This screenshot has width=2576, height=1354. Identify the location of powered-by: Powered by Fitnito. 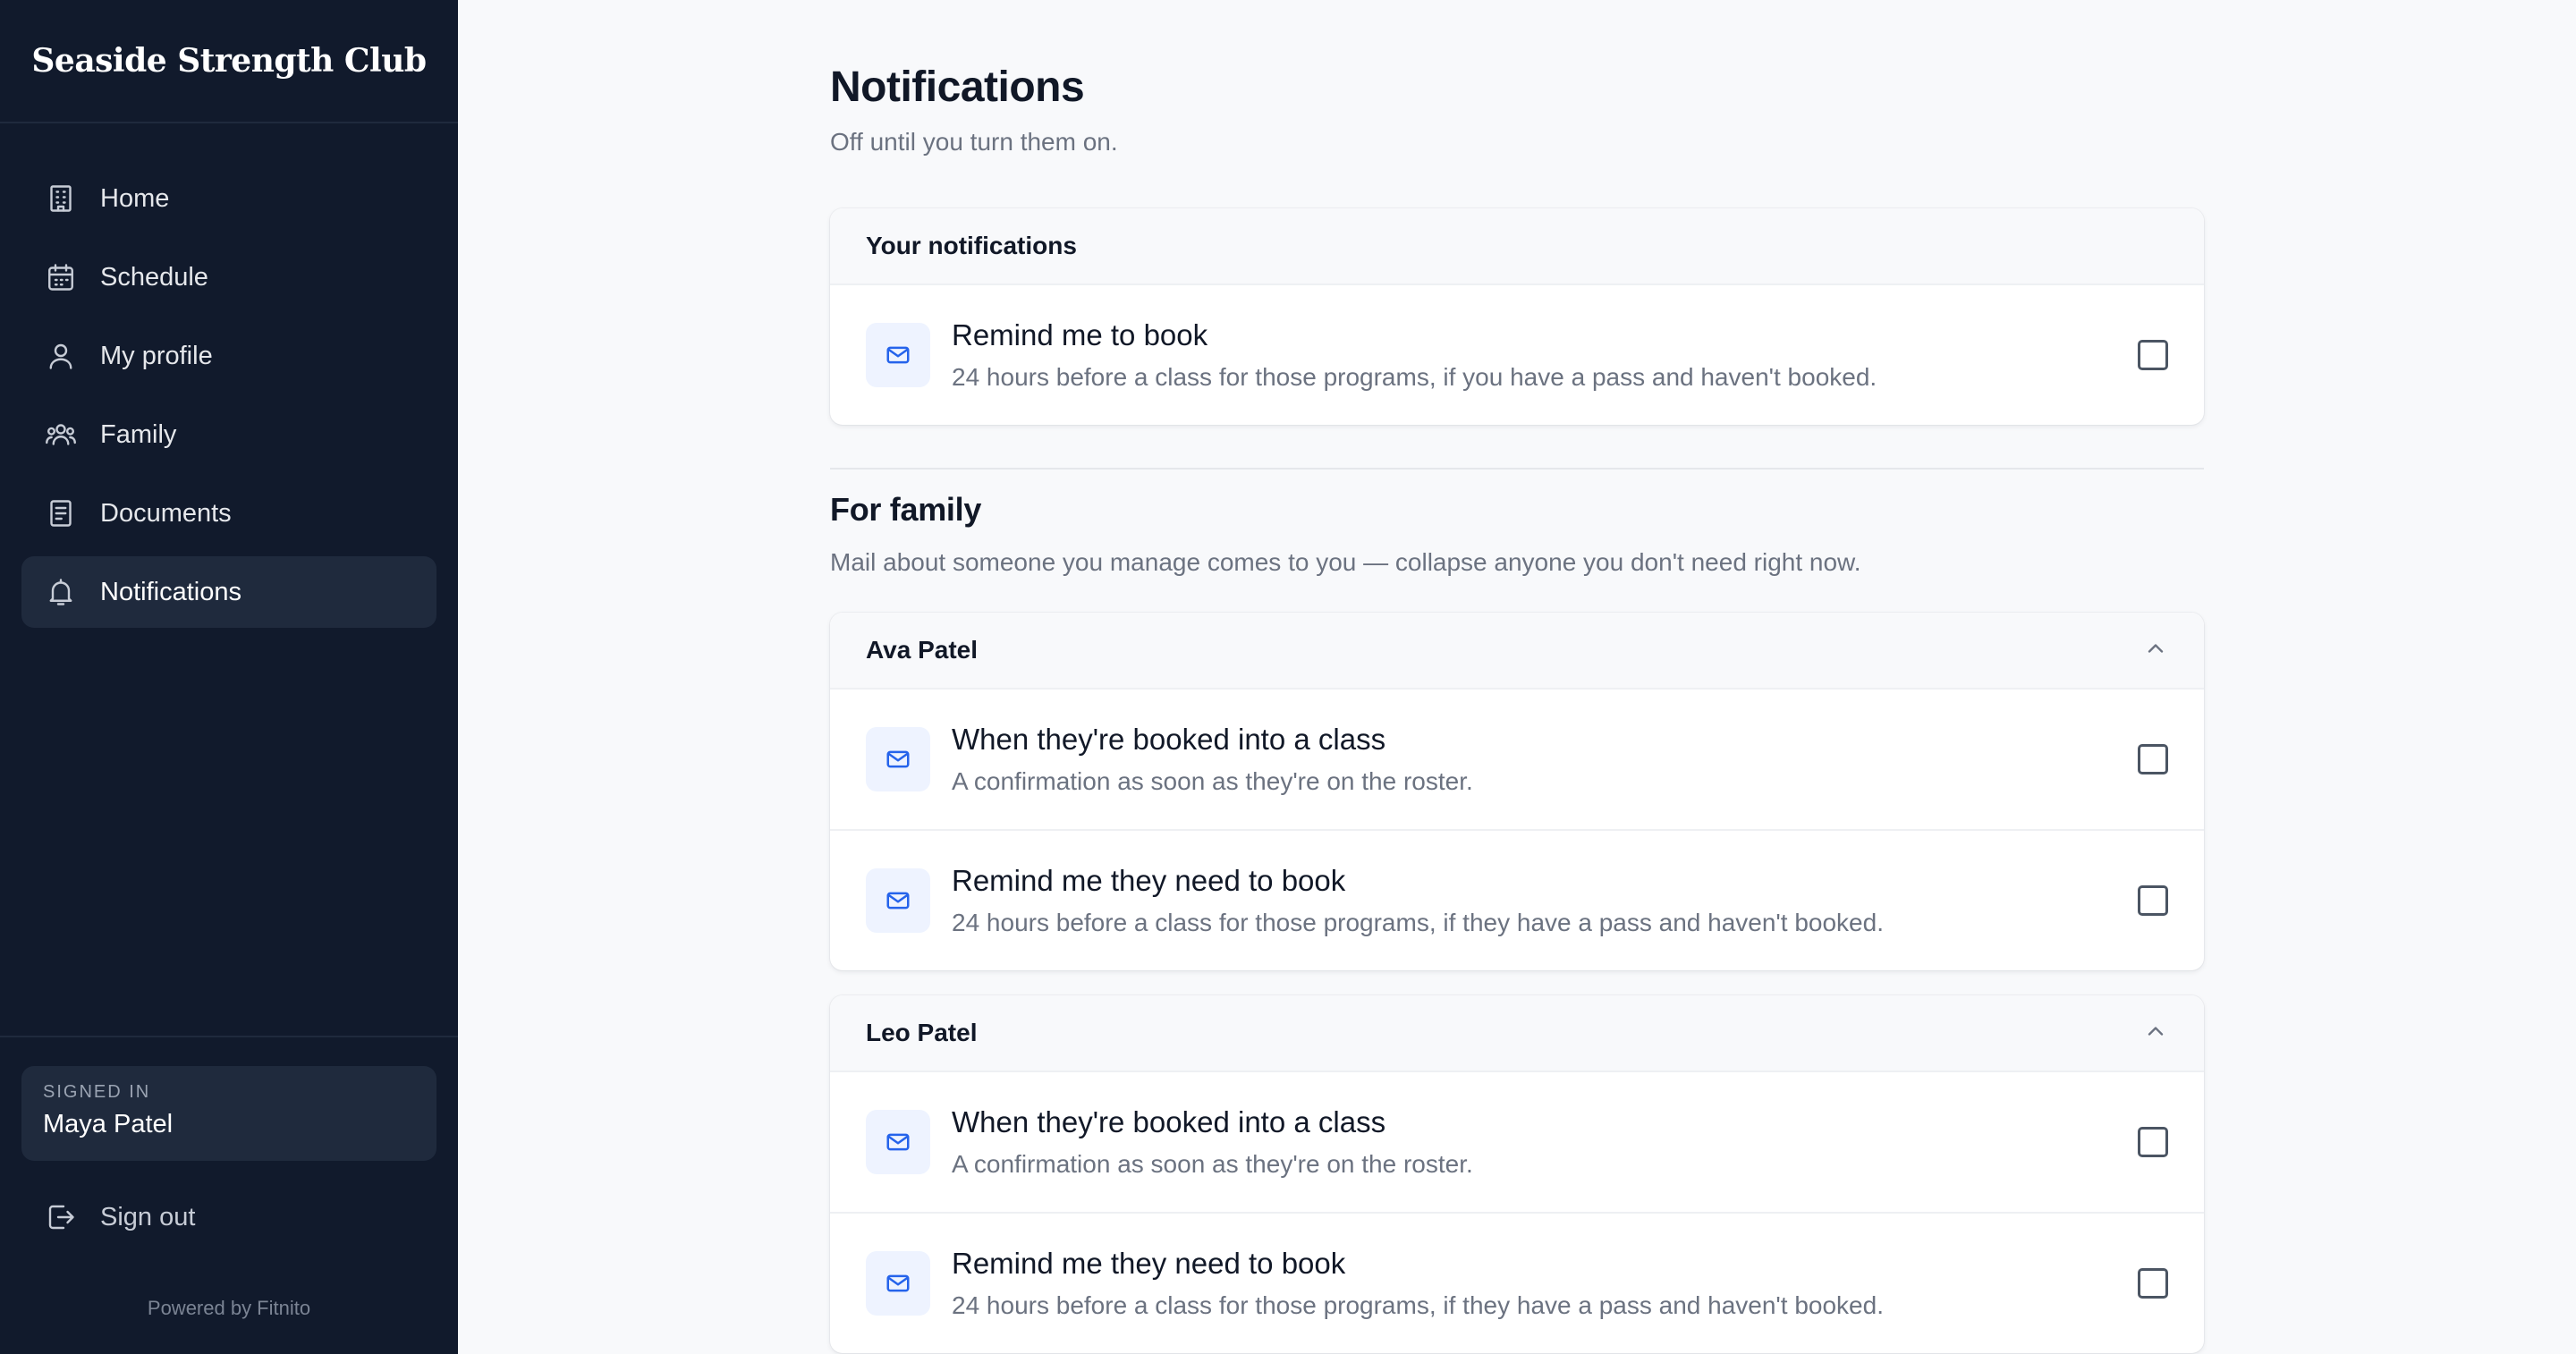
(229, 1308).